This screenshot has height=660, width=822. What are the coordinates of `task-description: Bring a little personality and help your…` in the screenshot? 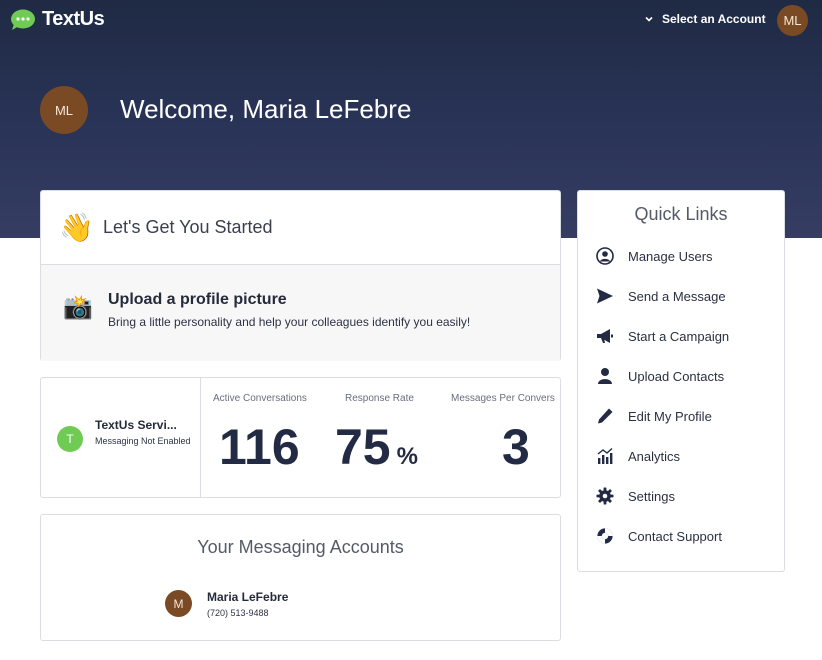 It's located at (289, 322).